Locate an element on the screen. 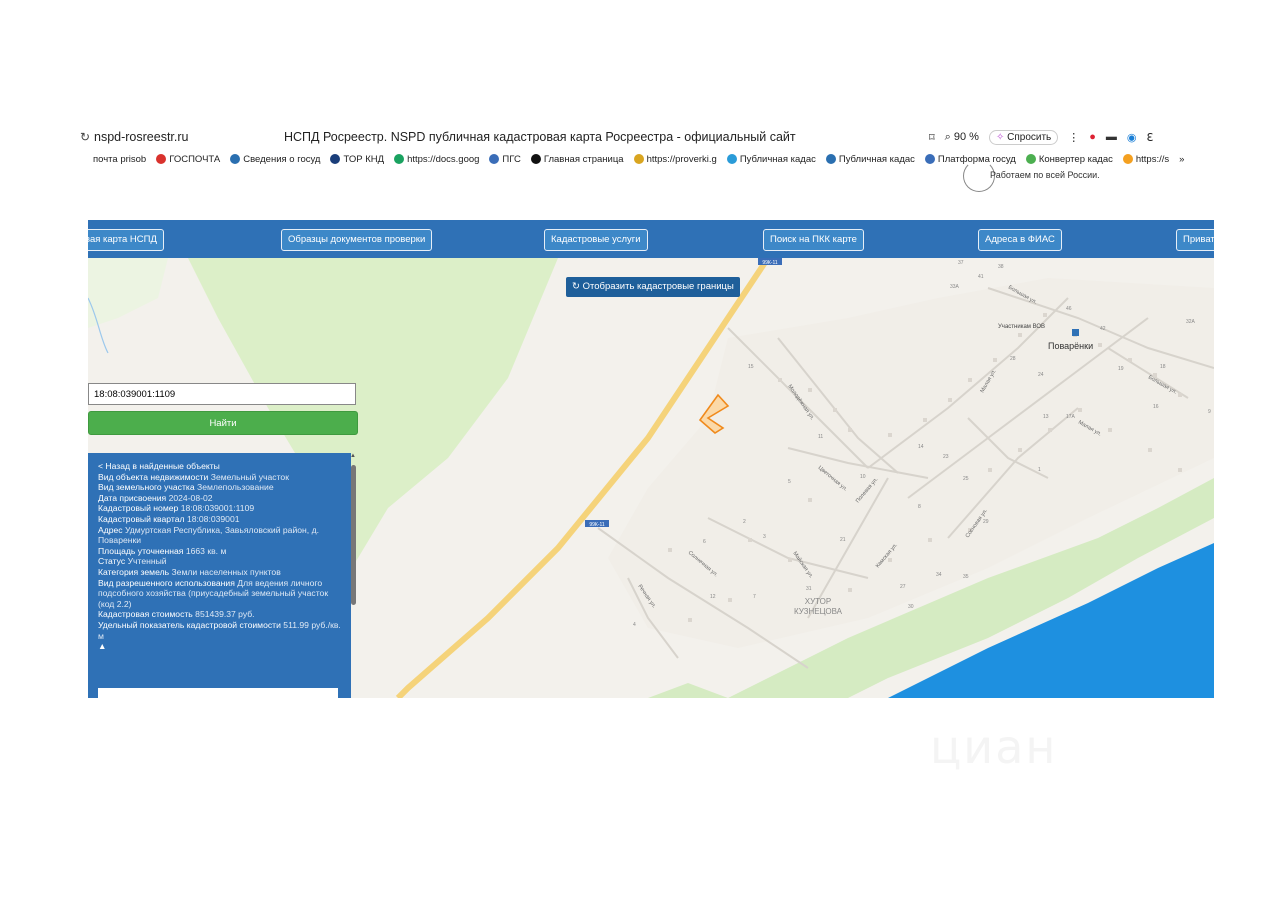 This screenshot has width=1280, height=905. ask-label: Спросить is located at coordinates (1029, 137).